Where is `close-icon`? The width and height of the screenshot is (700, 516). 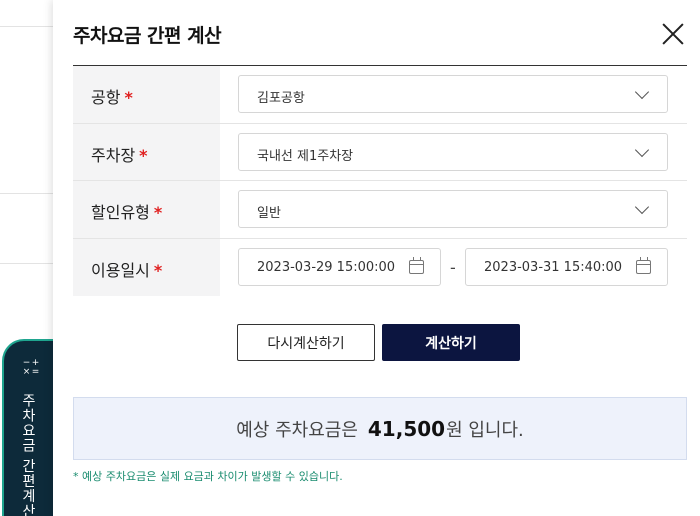
close-icon is located at coordinates (673, 34).